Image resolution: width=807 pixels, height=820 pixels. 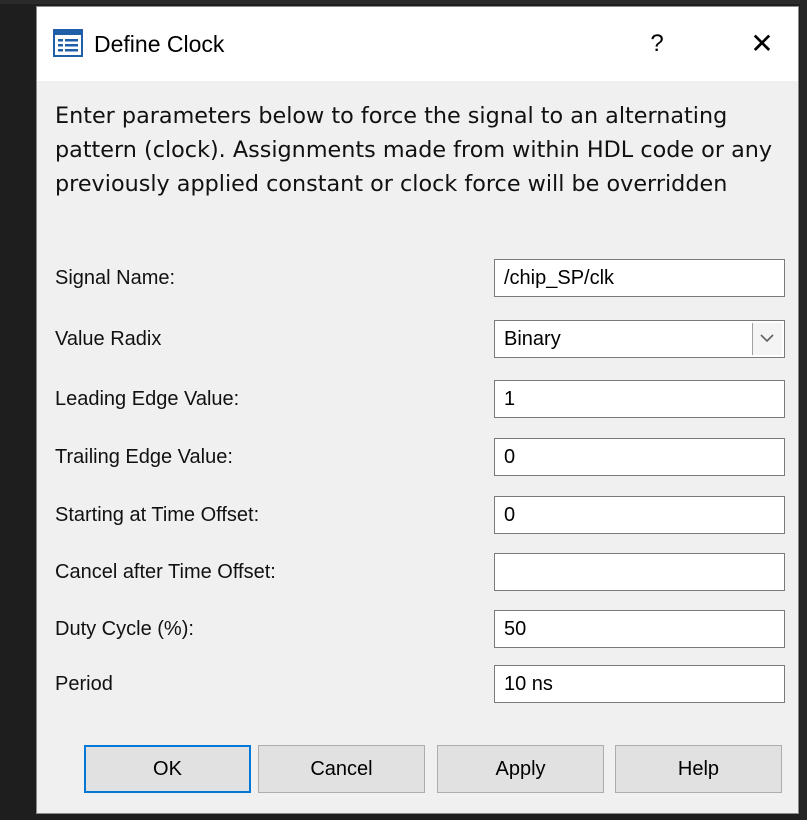 What do you see at coordinates (159, 44) in the screenshot?
I see `dialog-title: Define Clock` at bounding box center [159, 44].